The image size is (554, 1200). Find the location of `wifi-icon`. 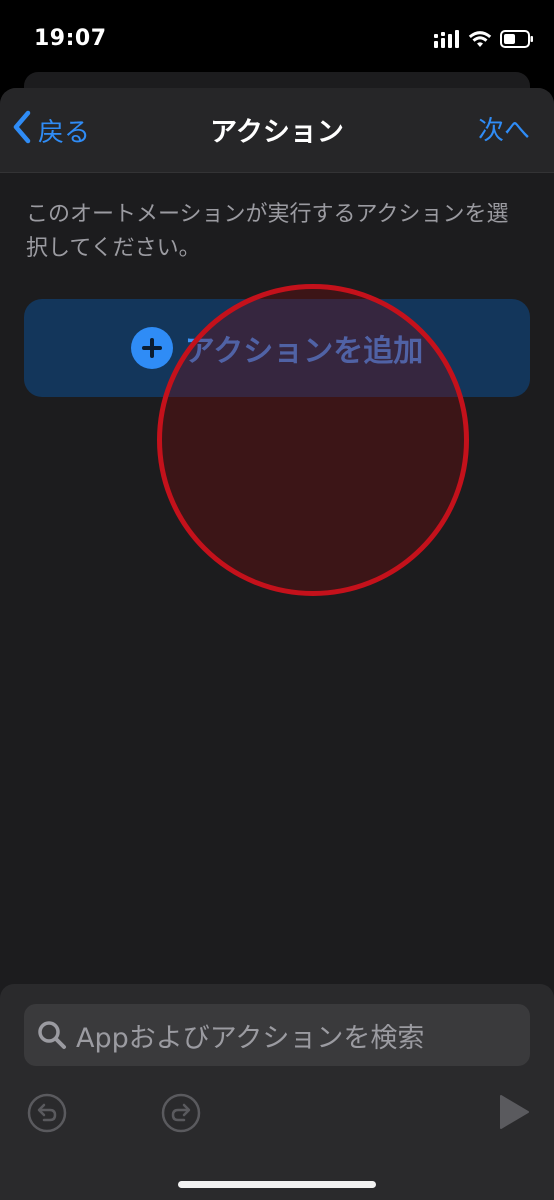

wifi-icon is located at coordinates (480, 41).